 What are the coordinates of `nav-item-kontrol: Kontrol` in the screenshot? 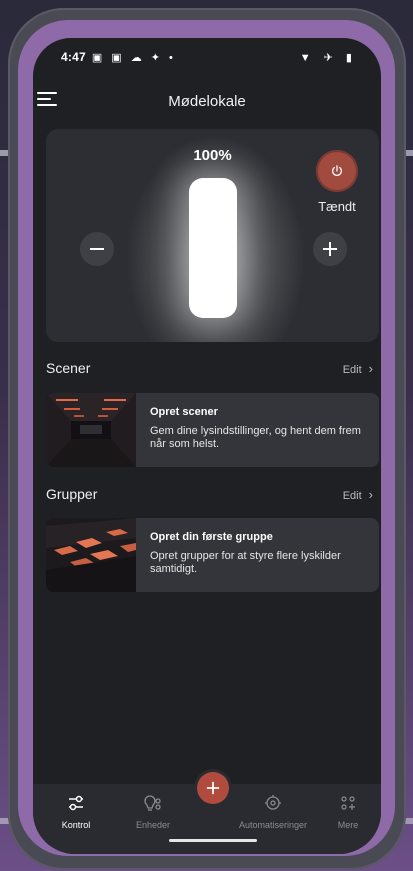 It's located at (76, 812).